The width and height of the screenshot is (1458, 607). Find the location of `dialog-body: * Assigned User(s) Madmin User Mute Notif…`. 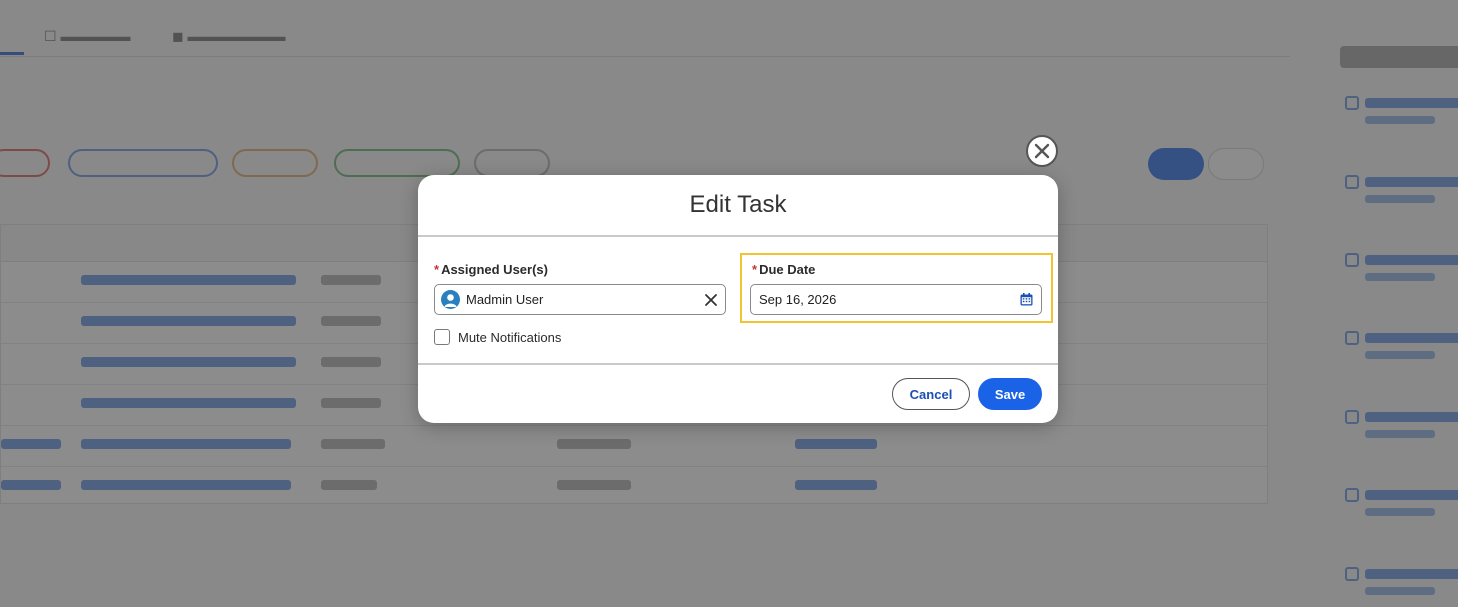

dialog-body: * Assigned User(s) Madmin User Mute Notif… is located at coordinates (738, 301).